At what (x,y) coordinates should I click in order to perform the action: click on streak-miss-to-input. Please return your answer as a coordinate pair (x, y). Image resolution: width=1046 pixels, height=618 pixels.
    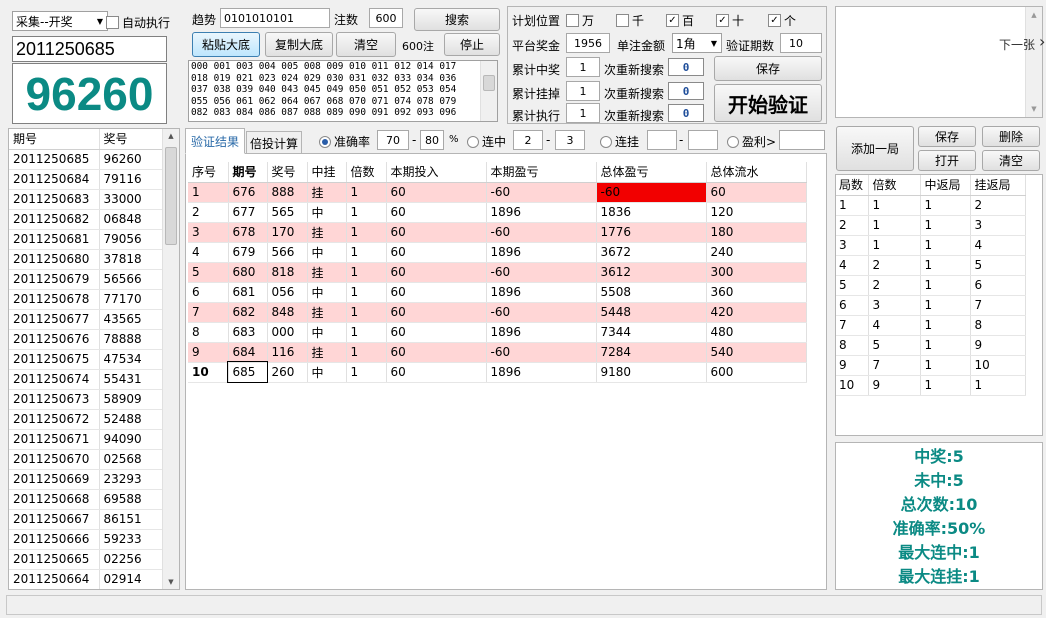
    Looking at the image, I should click on (703, 140).